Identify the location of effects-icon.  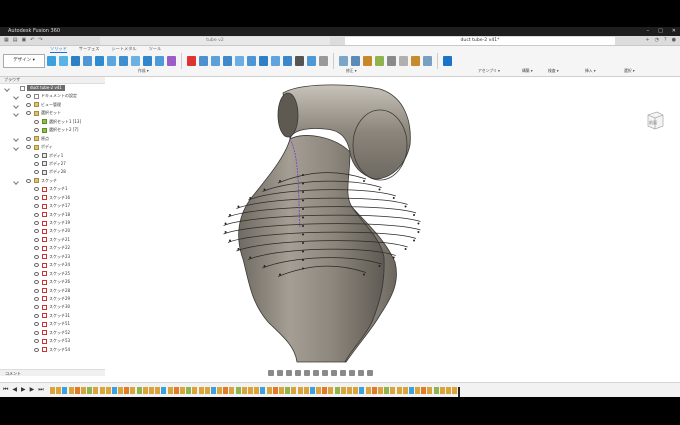
(361, 373).